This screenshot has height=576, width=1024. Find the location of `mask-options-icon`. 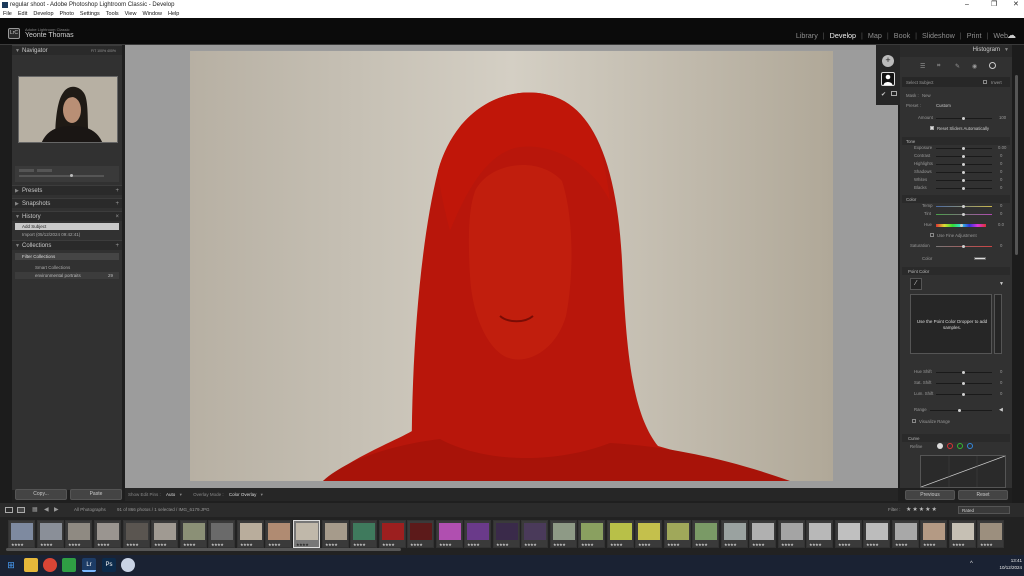

mask-options-icon is located at coordinates (894, 93).